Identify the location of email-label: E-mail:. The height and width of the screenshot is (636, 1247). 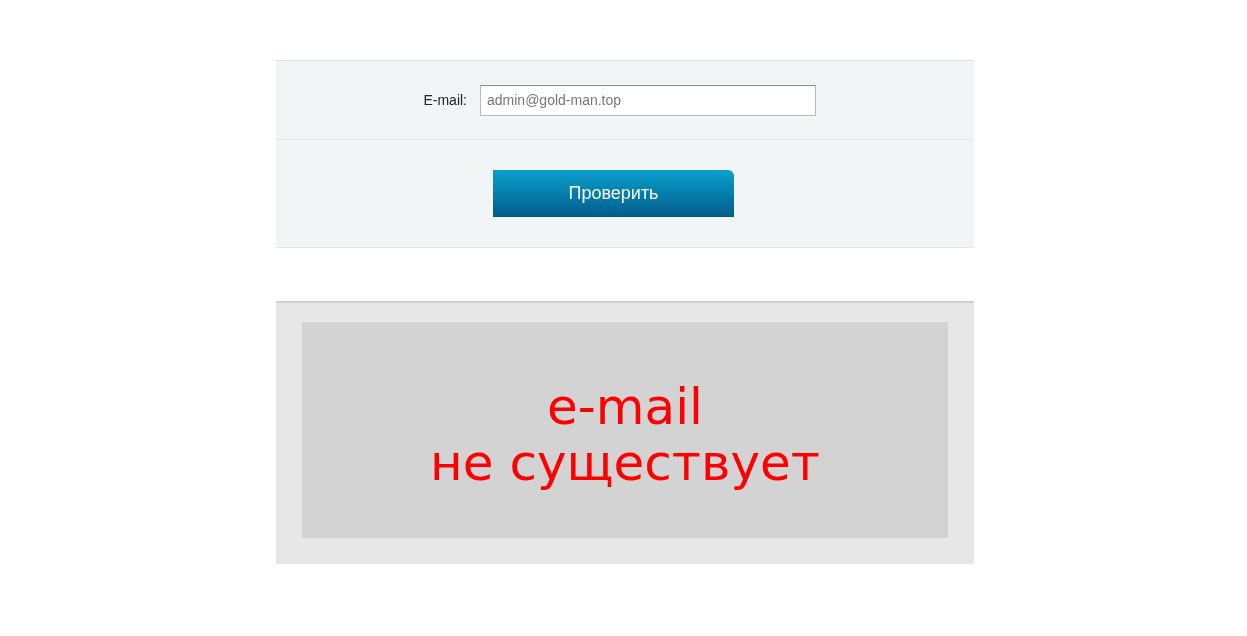
(445, 100).